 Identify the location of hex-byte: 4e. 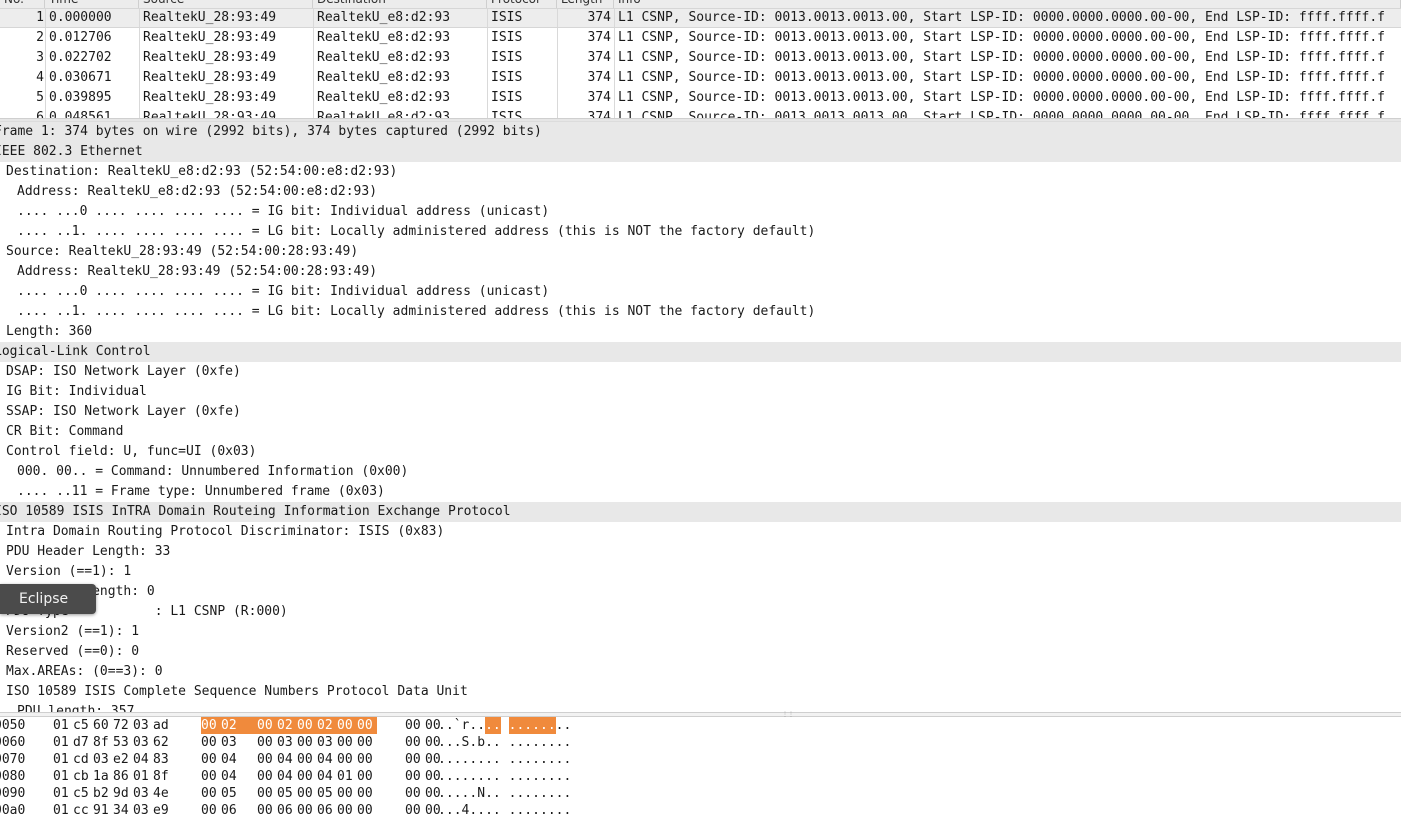
(163, 793).